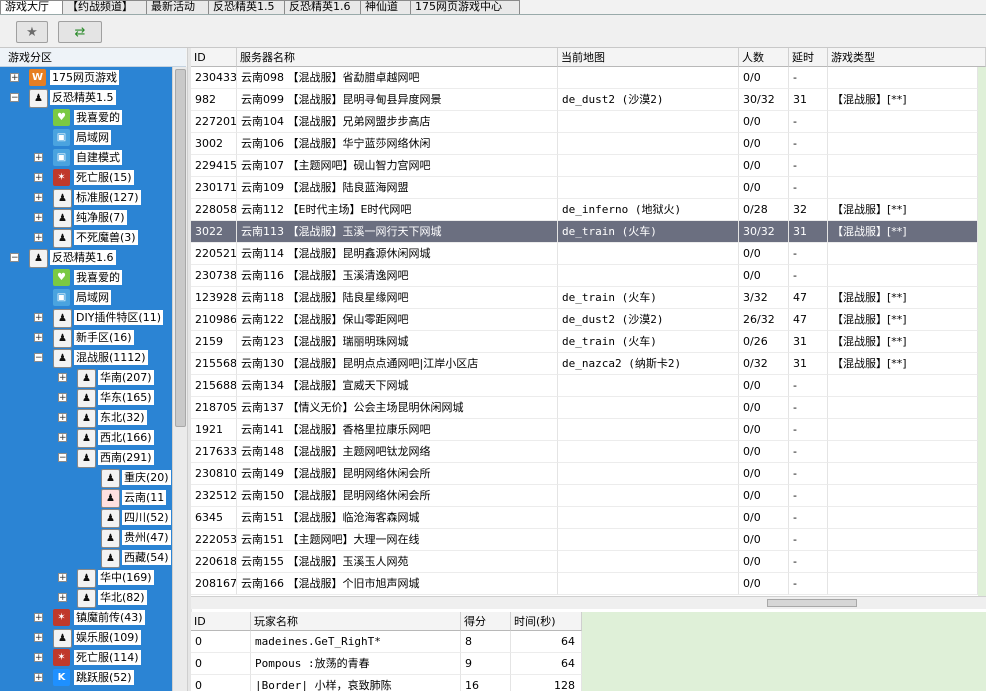  Describe the element at coordinates (86, 238) in the screenshot. I see `tree-node: + ♟ 不死魔兽(3)` at that location.